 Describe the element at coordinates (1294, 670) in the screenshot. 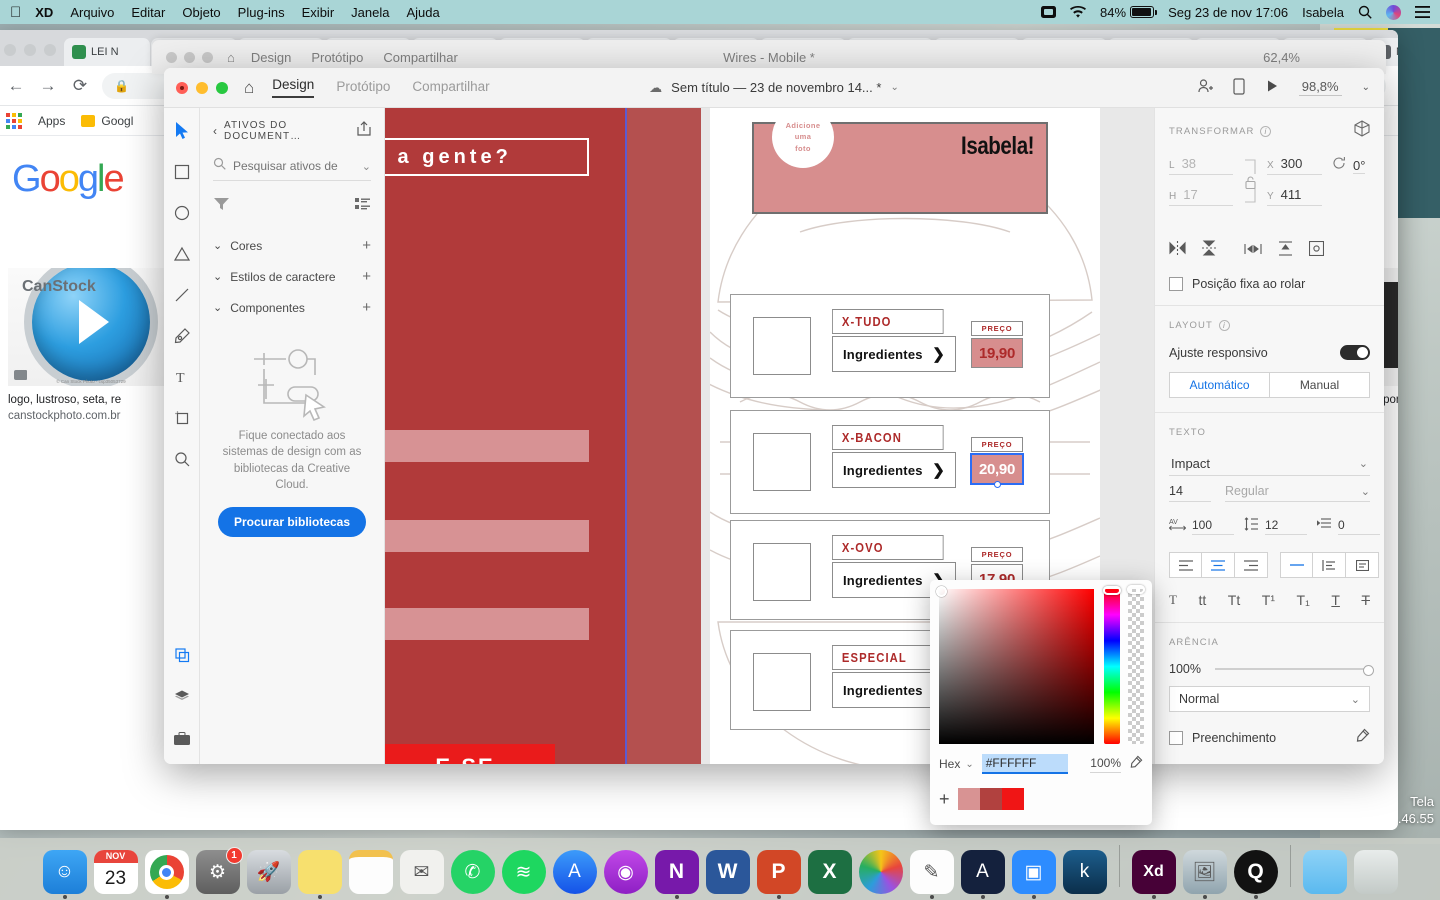

I see `opacity-slider` at that location.